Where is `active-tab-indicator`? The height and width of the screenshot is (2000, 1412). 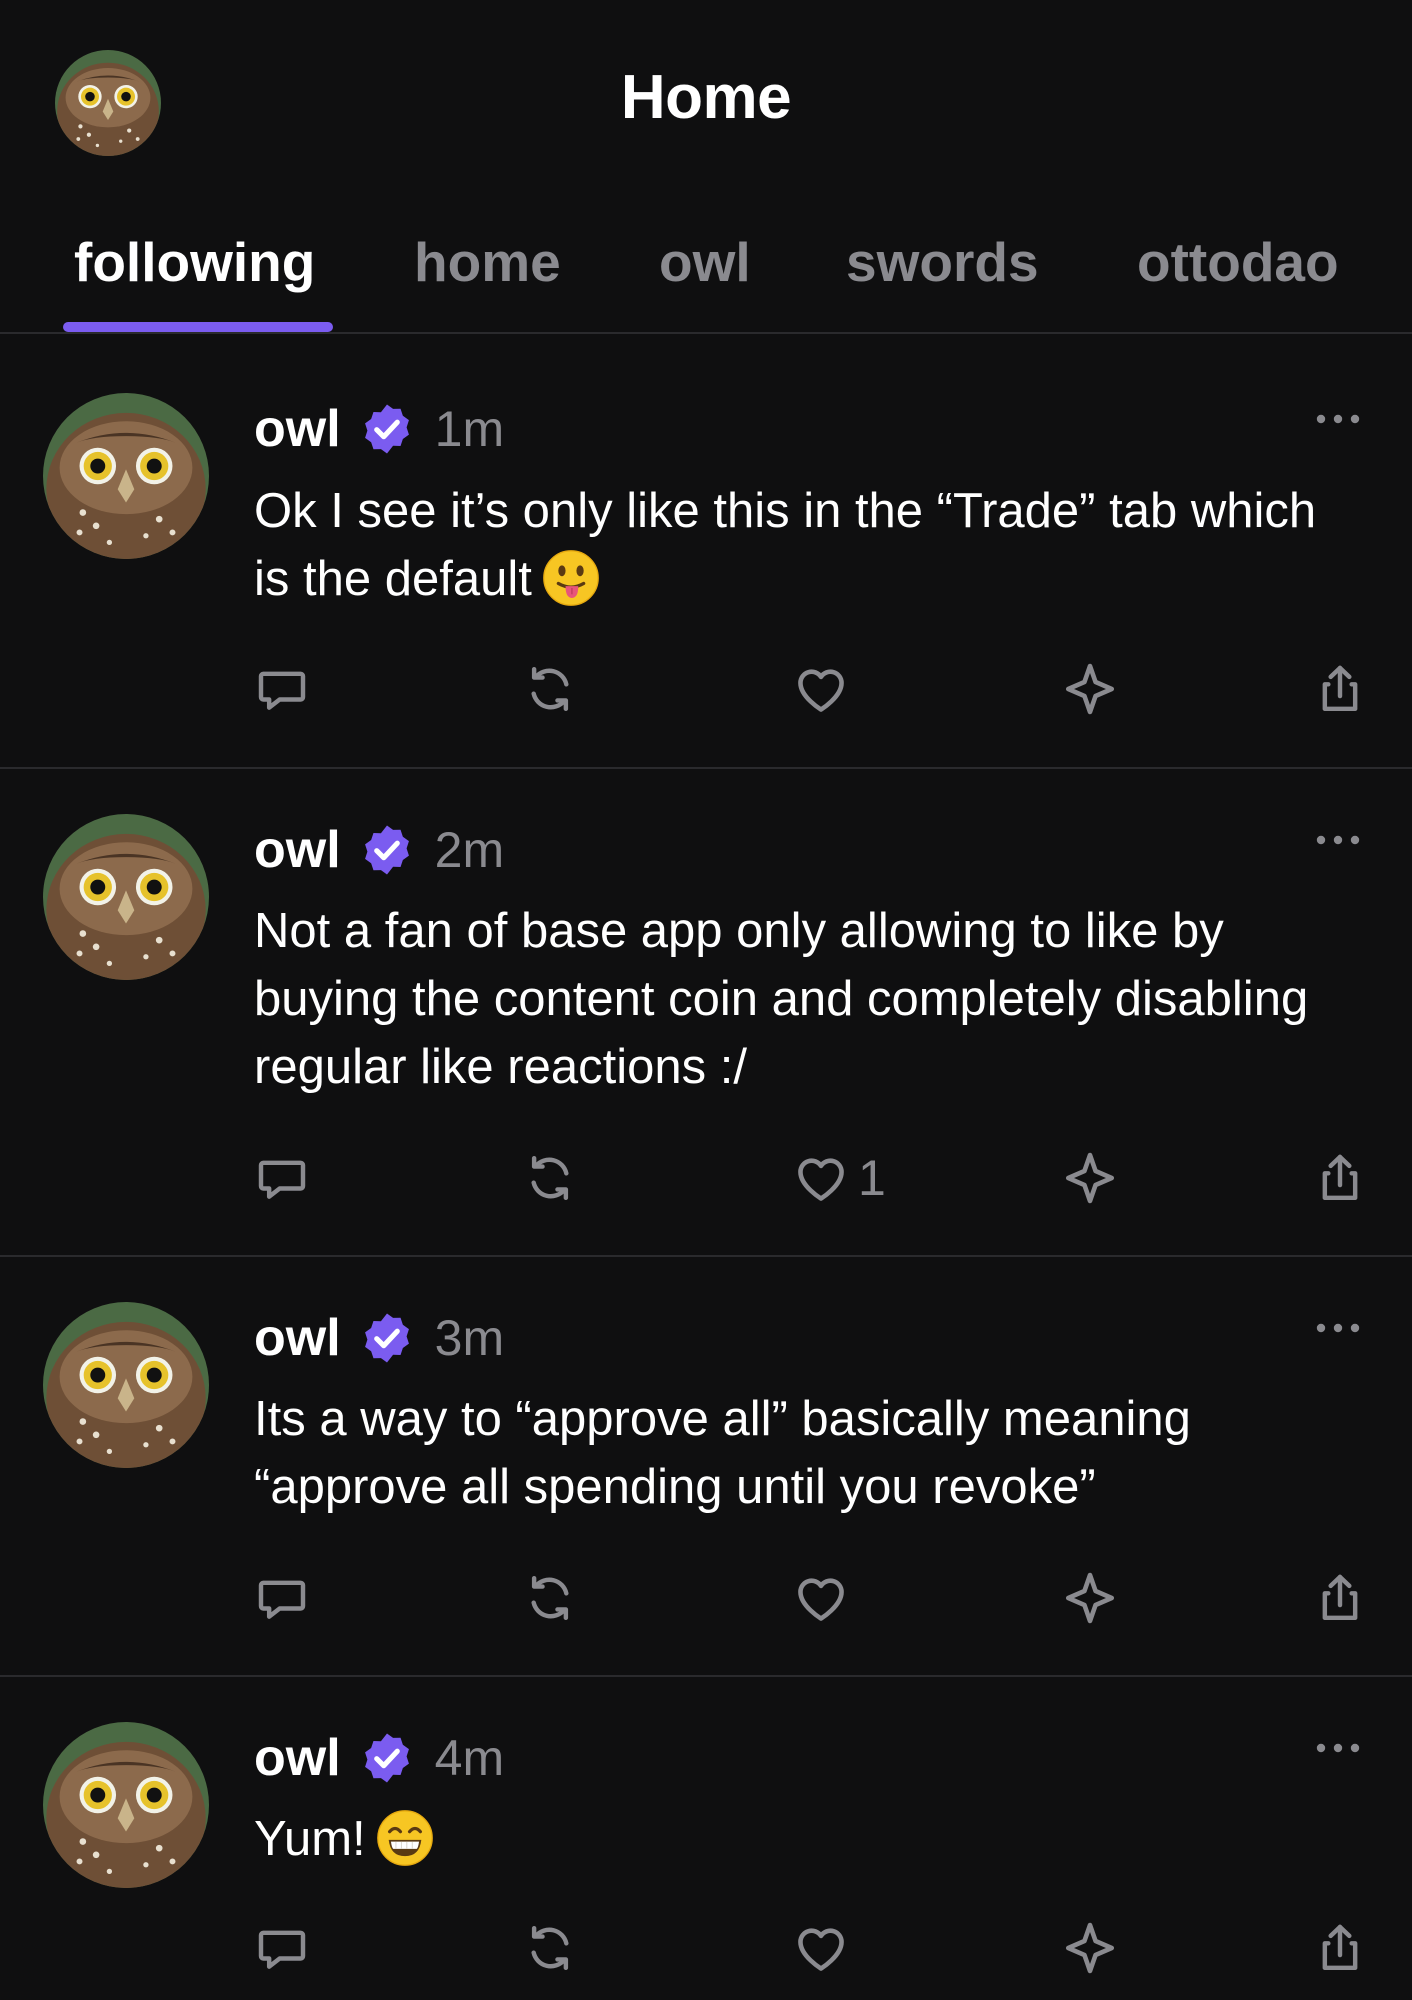
active-tab-indicator is located at coordinates (198, 327).